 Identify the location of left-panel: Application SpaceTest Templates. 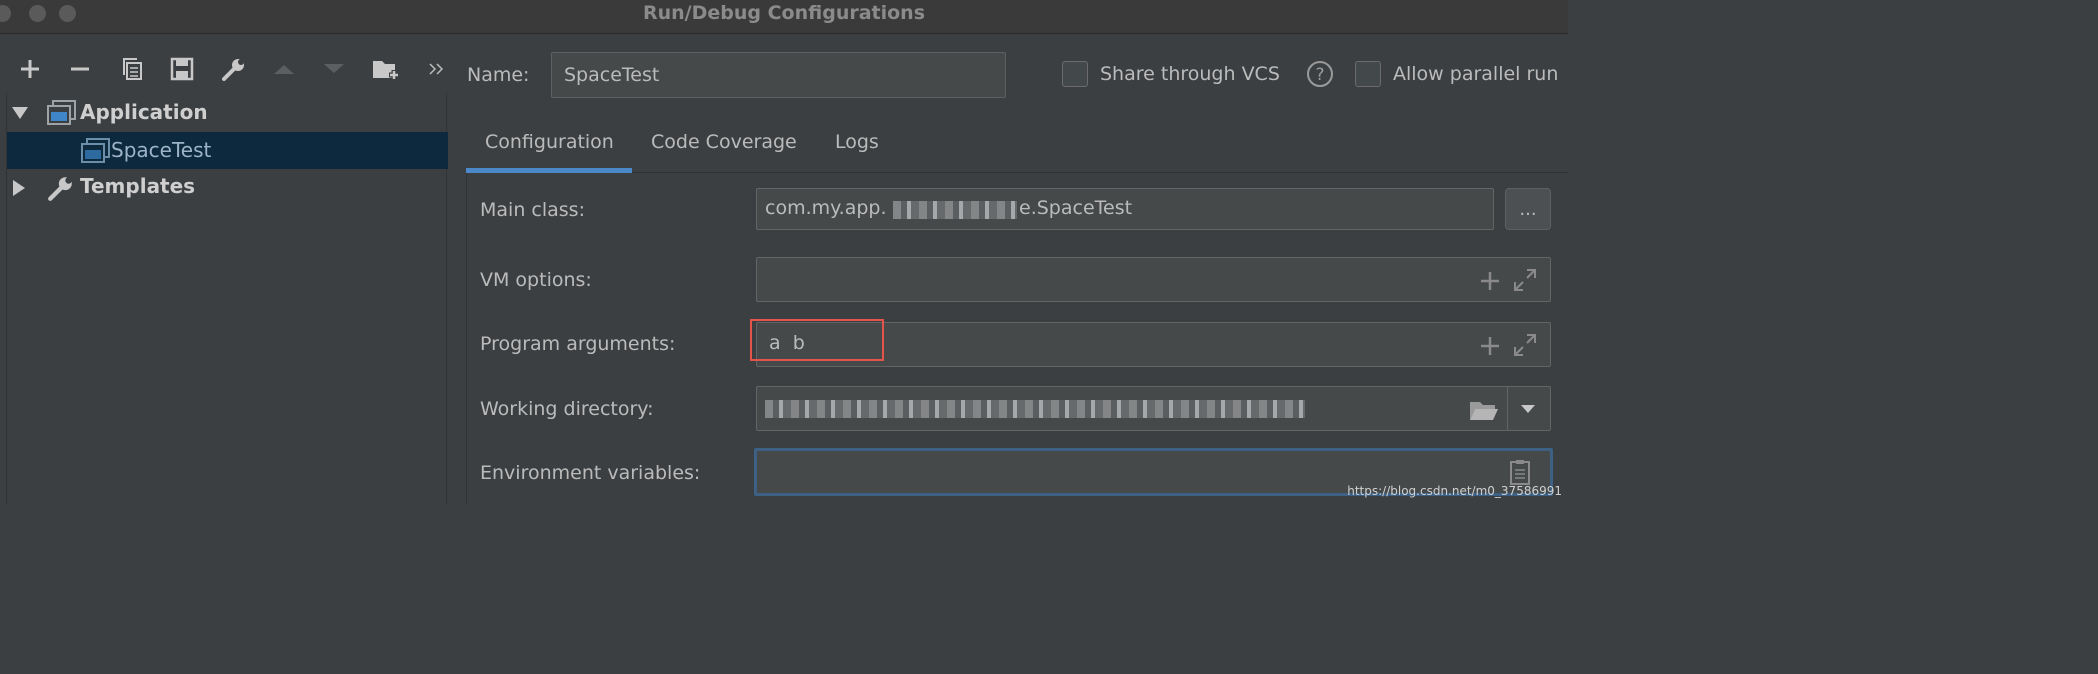
(224, 269).